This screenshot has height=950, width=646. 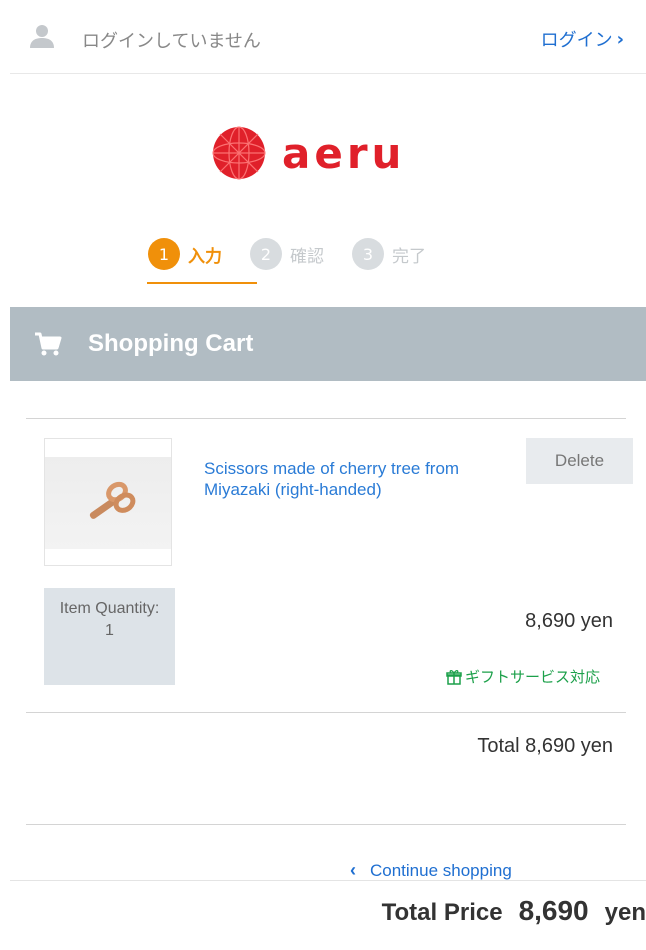 What do you see at coordinates (205, 256) in the screenshot?
I see `step-label: 入力` at bounding box center [205, 256].